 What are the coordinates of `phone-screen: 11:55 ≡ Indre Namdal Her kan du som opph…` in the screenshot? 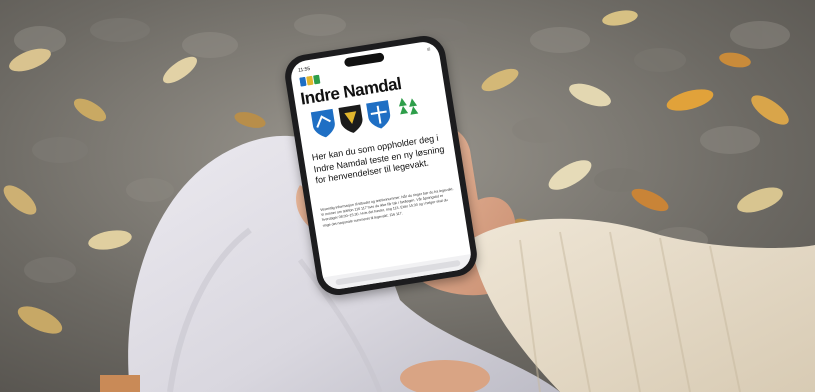 It's located at (381, 165).